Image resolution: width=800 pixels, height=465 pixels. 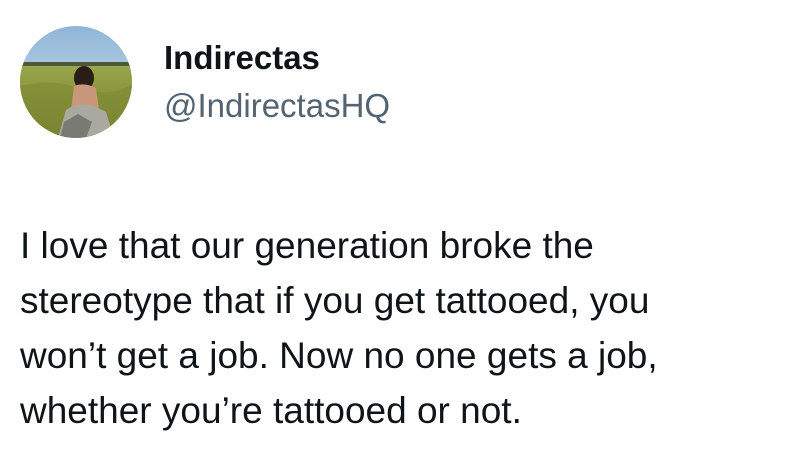 What do you see at coordinates (277, 58) in the screenshot?
I see `display-name: Indirectas` at bounding box center [277, 58].